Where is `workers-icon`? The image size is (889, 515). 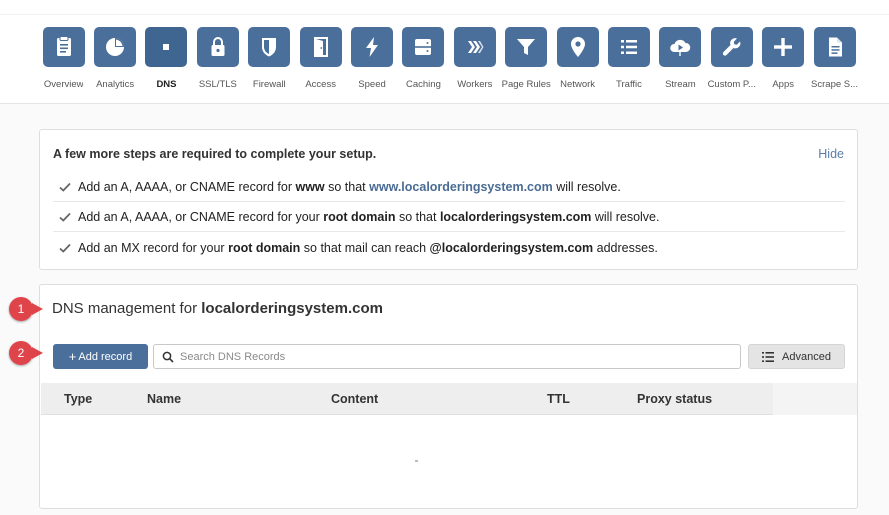 workers-icon is located at coordinates (474, 47).